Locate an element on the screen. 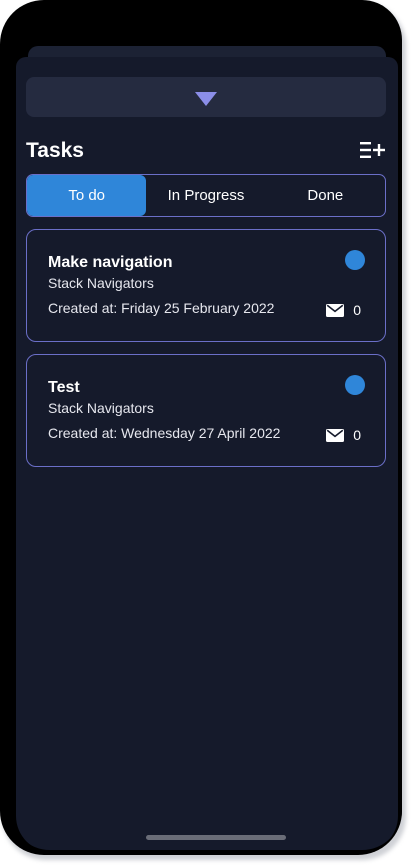 The height and width of the screenshot is (867, 412). chevron-down-icon is located at coordinates (206, 99).